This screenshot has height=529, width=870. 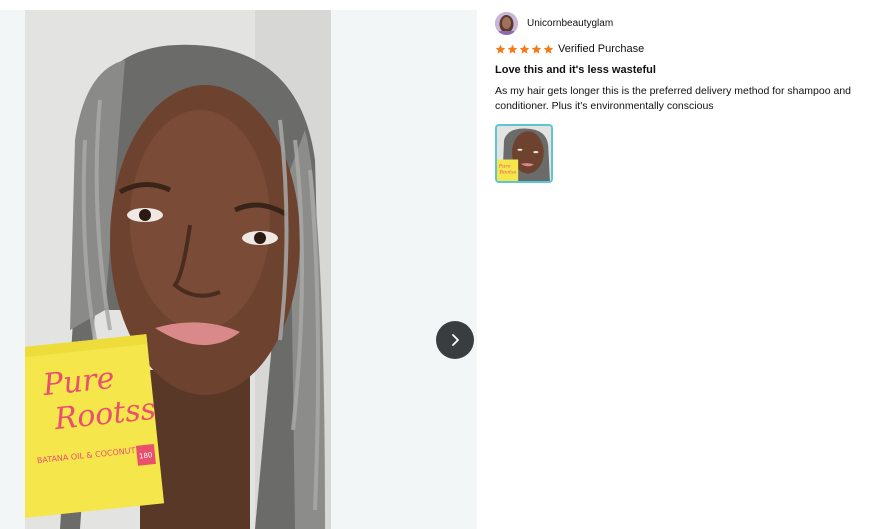 I want to click on next-image-button, so click(x=455, y=340).